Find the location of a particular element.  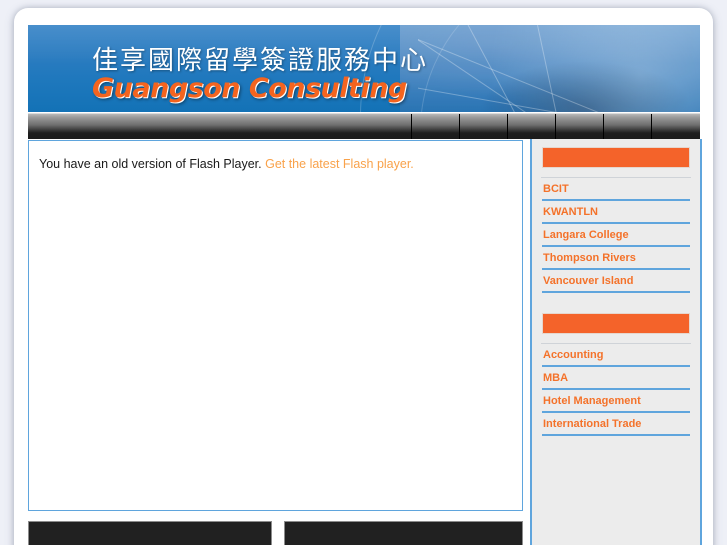

flash-notice-text: You have an old version of Flash Player. is located at coordinates (150, 164).